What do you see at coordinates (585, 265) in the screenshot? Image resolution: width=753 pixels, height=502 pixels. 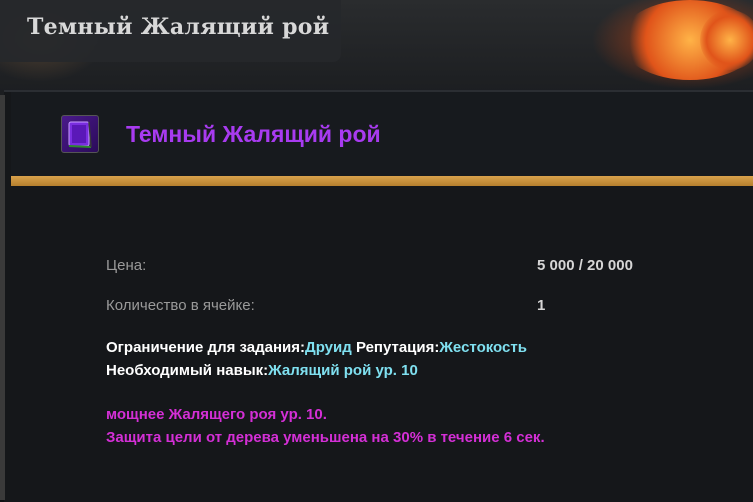 I see `price-value: 5 000 / 20 000` at bounding box center [585, 265].